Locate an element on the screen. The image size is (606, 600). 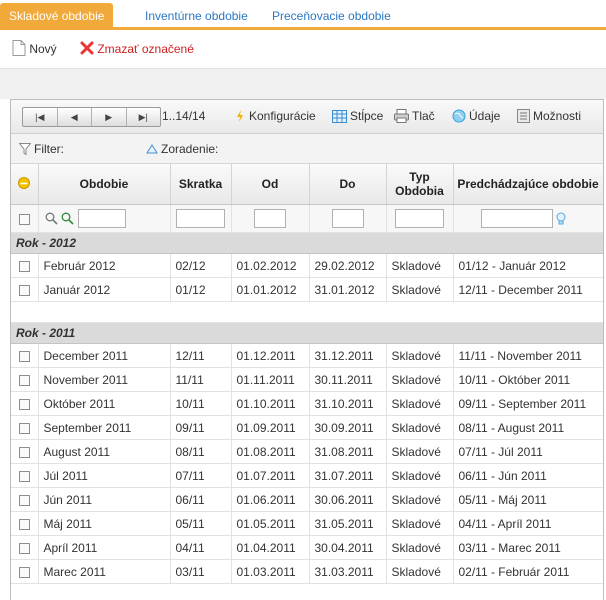
filter-input-od is located at coordinates (270, 218).